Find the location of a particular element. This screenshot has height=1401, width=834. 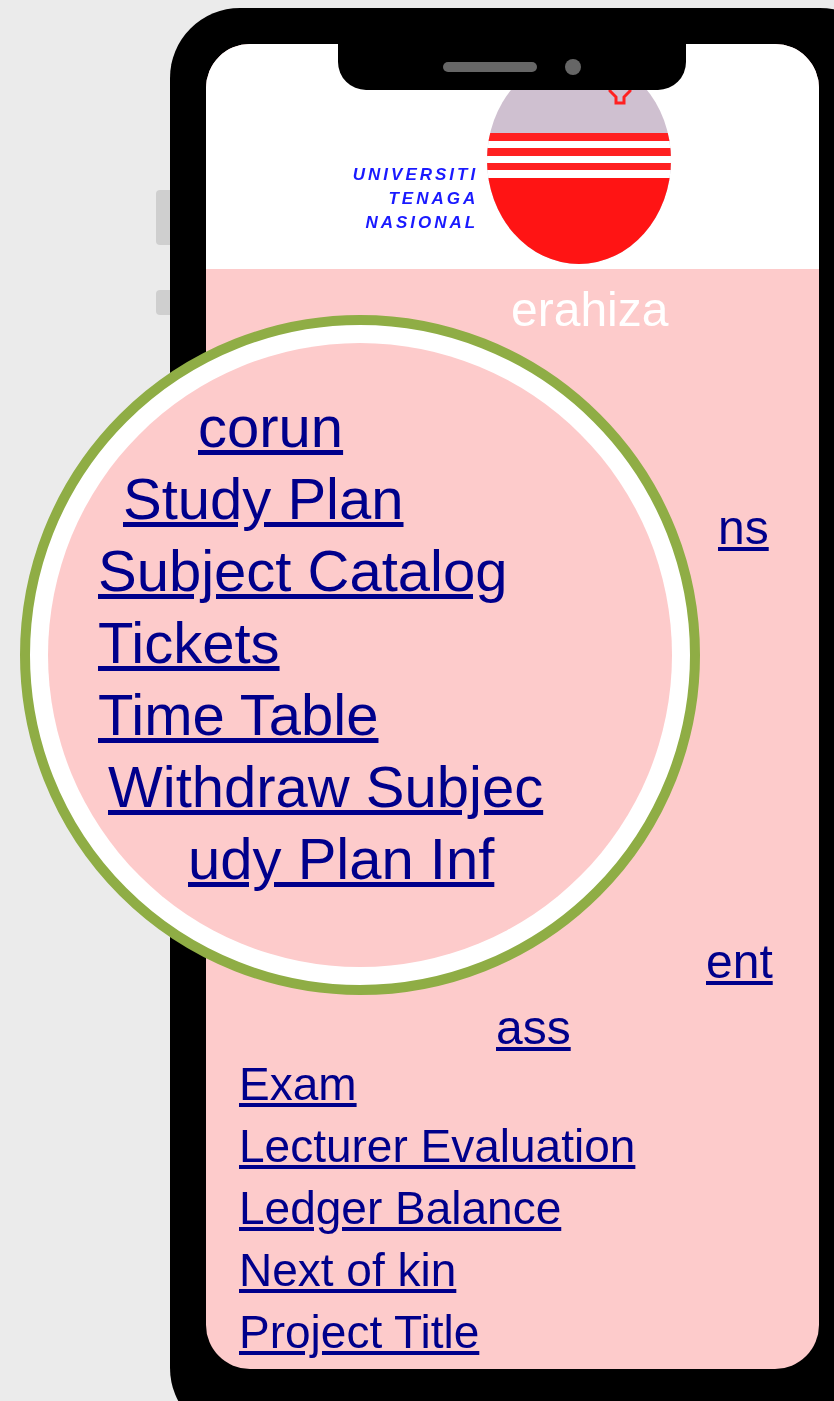

menu-link: Study Plan is located at coordinates (263, 499).